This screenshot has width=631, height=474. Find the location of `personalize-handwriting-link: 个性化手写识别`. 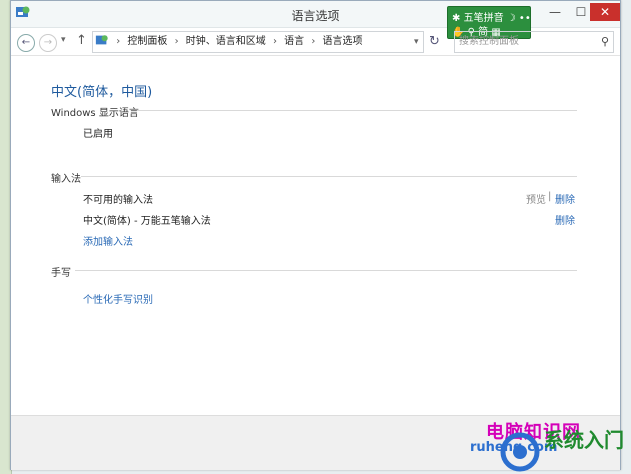

personalize-handwriting-link: 个性化手写识别 is located at coordinates (118, 298).